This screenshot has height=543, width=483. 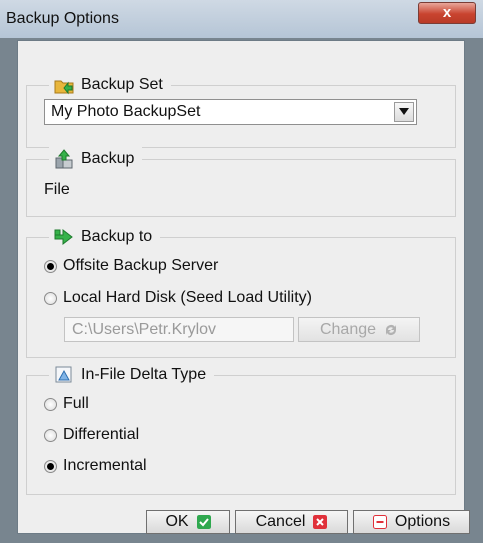 What do you see at coordinates (141, 265) in the screenshot?
I see `radio-label: Offsite Backup Server` at bounding box center [141, 265].